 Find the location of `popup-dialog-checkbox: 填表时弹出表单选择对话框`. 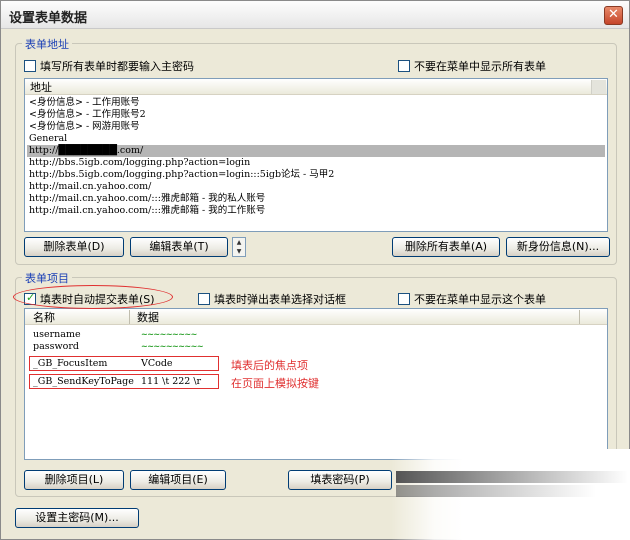

popup-dialog-checkbox: 填表时弹出表单选择对话框 is located at coordinates (272, 299).